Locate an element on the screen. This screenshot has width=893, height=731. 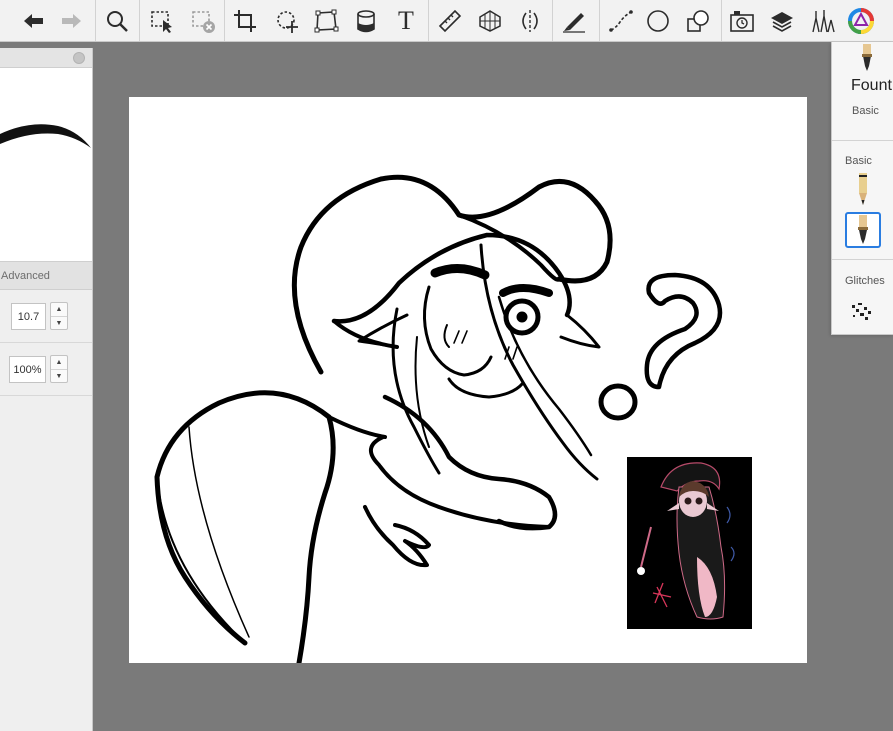
brush-opacity-field: 100% is located at coordinates (27, 369).